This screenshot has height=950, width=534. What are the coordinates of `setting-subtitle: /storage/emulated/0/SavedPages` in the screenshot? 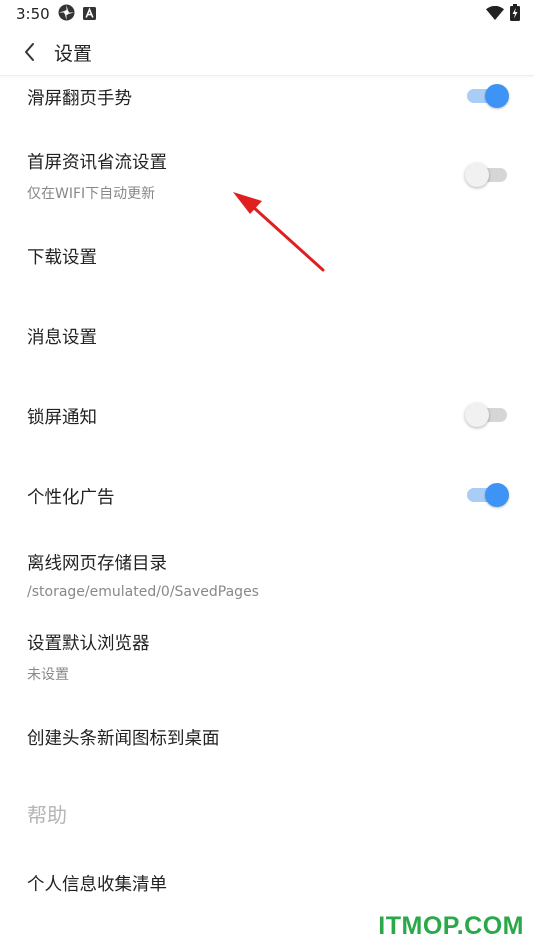 It's located at (143, 592).